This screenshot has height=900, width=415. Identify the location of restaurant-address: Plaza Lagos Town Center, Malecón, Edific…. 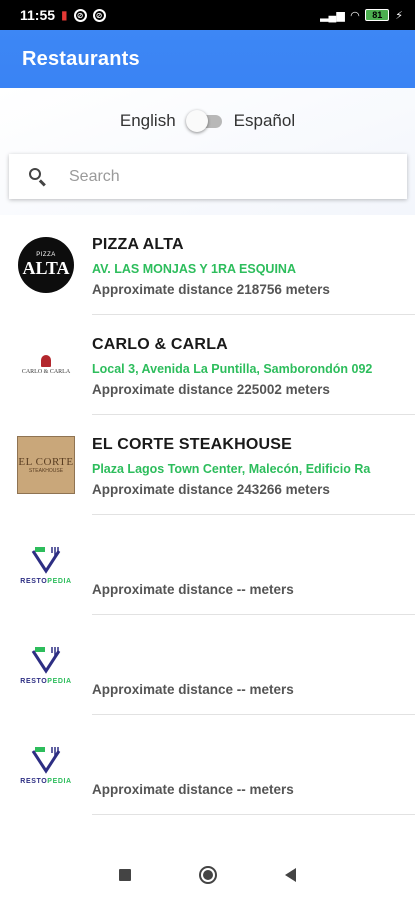
(231, 468).